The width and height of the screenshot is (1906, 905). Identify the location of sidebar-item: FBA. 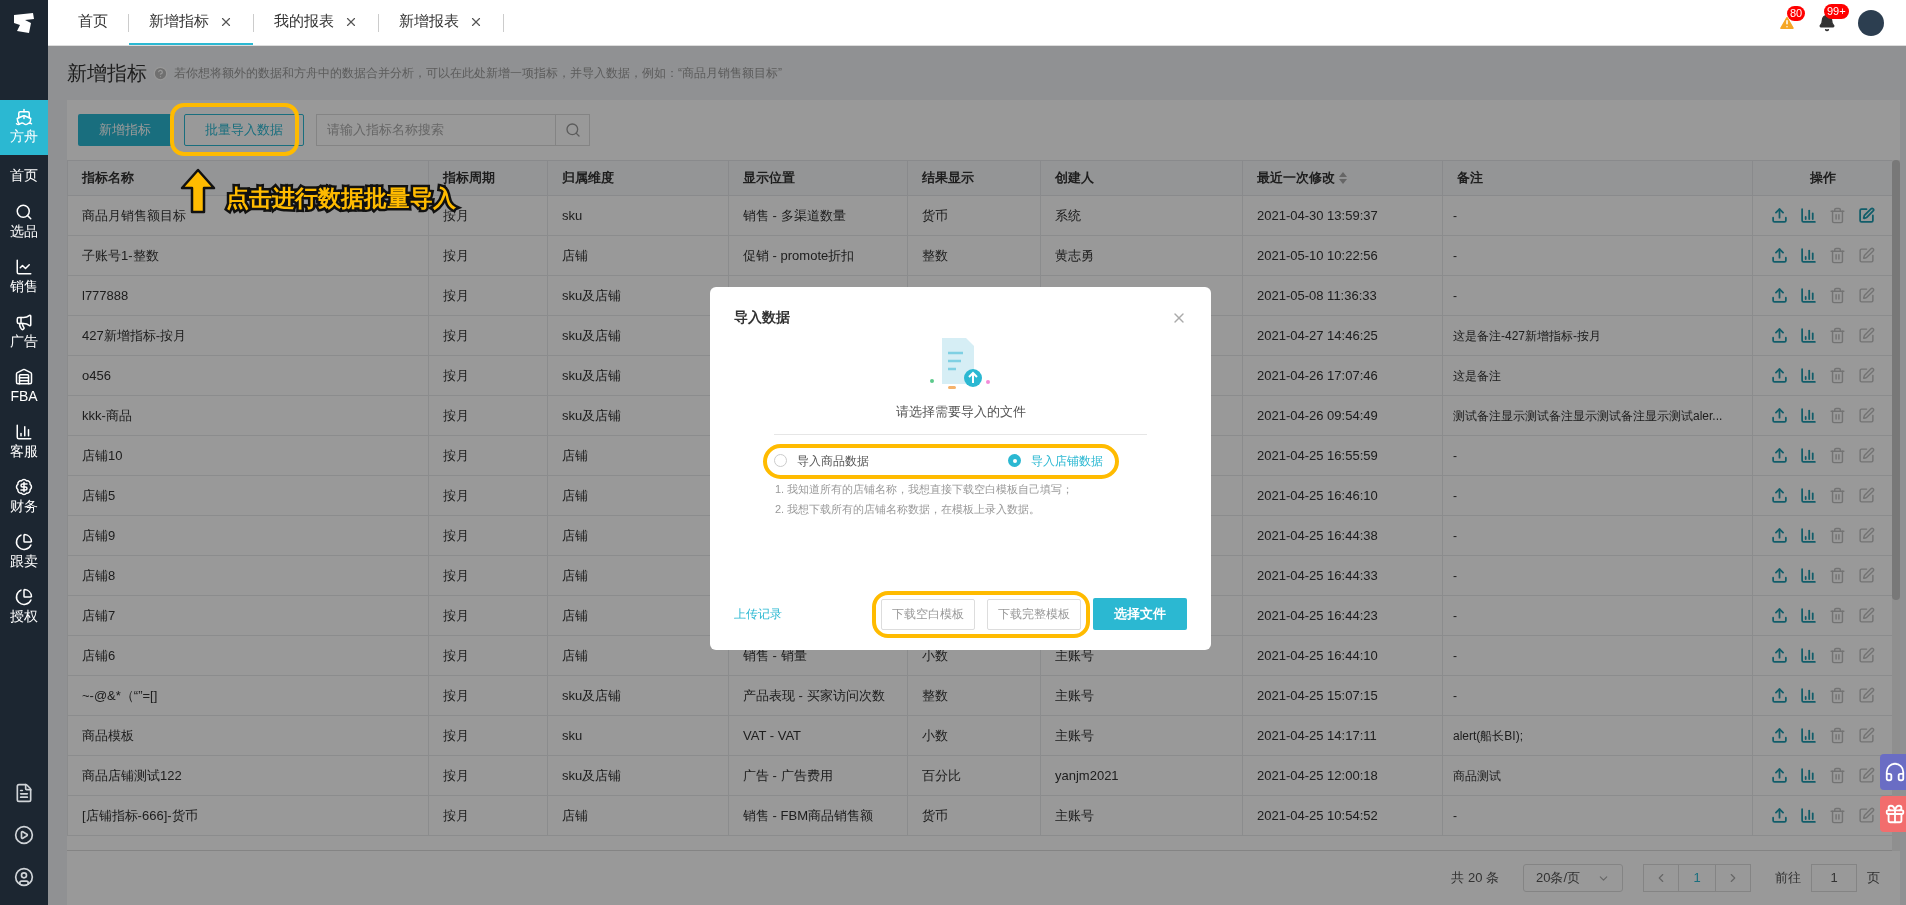
(24, 387).